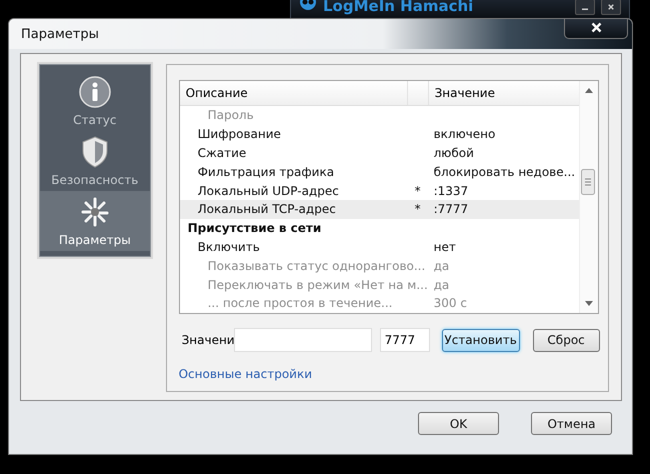 Image resolution: width=650 pixels, height=474 pixels. What do you see at coordinates (379, 190) in the screenshot?
I see `list-row: Локальный UDP-адрес * :1337` at bounding box center [379, 190].